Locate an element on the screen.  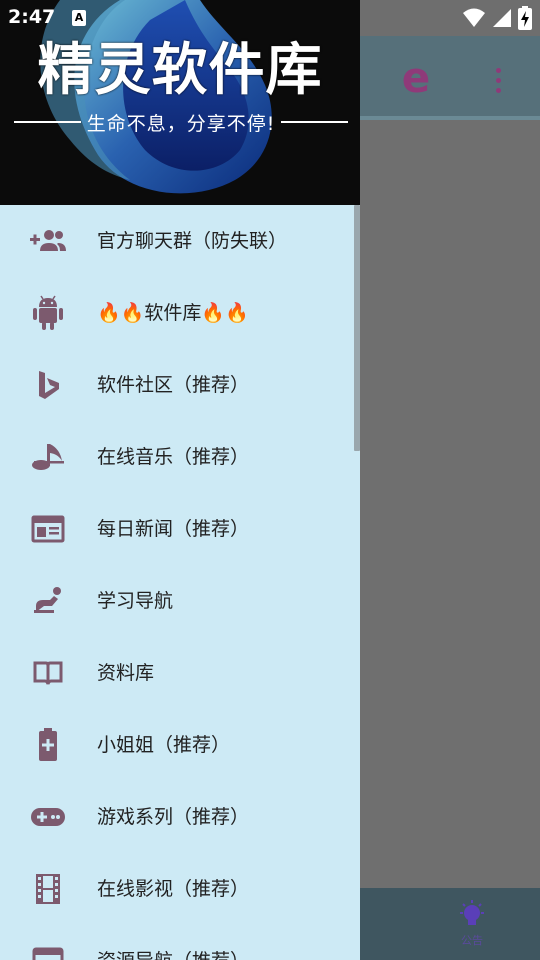
menu-item-label: 游戏系列（推荐） is located at coordinates (173, 817).